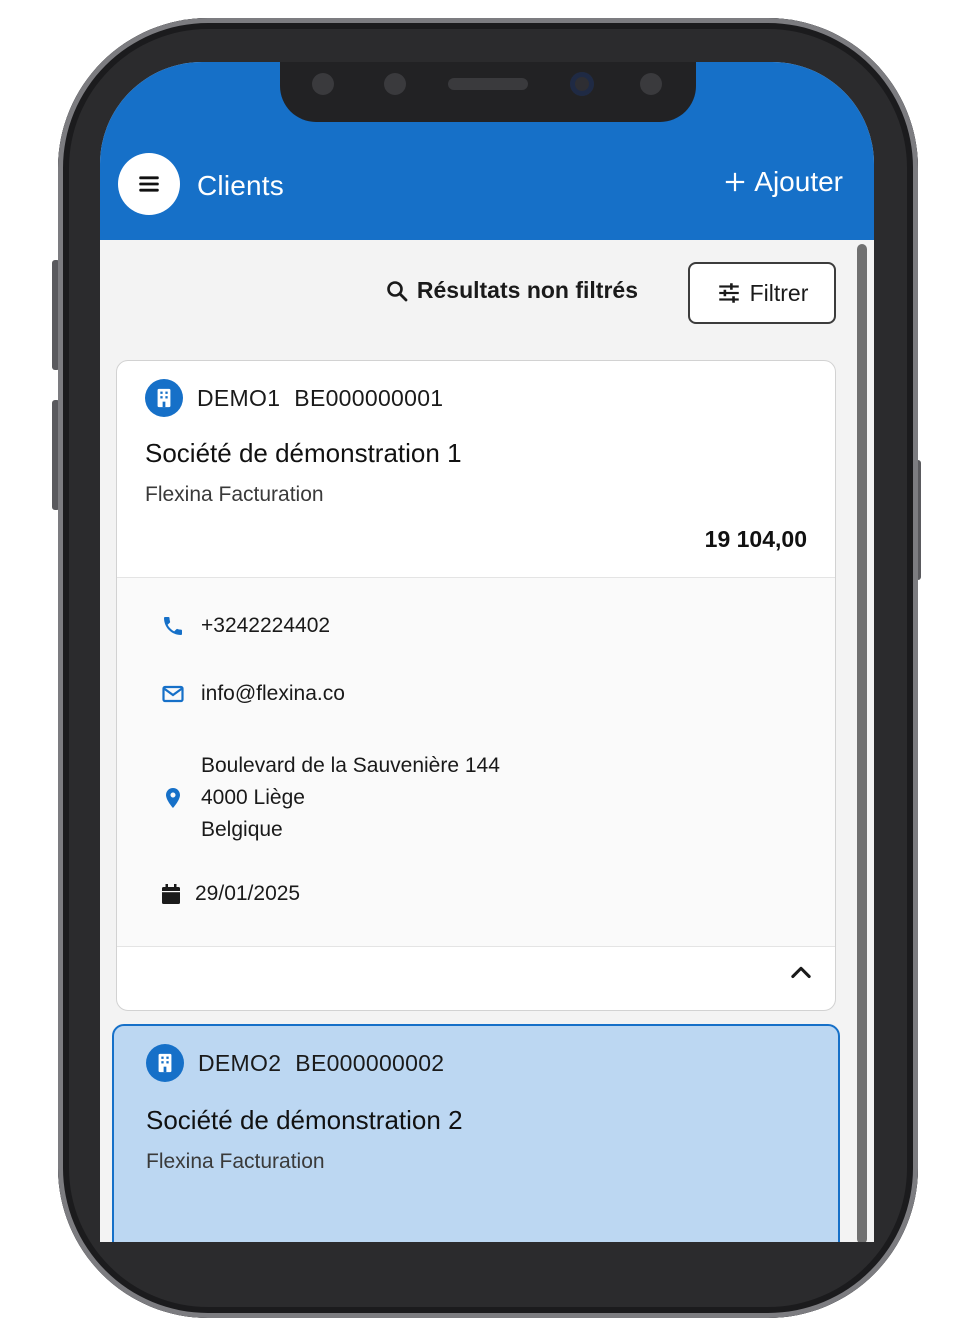 The image size is (972, 1318). Describe the element at coordinates (527, 290) in the screenshot. I see `results-label: Résultats non filtrés` at that location.